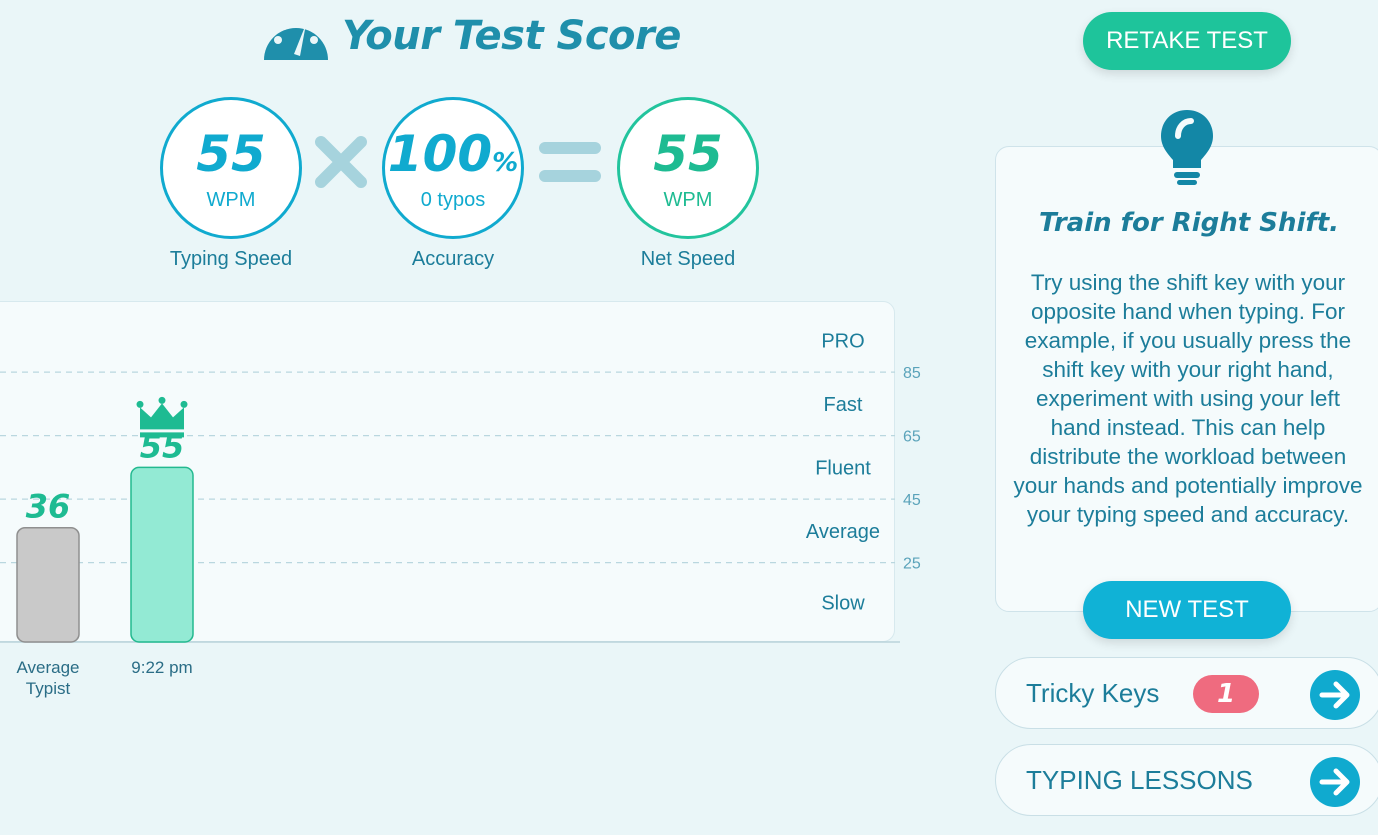 The width and height of the screenshot is (1378, 835). Describe the element at coordinates (48, 507) in the screenshot. I see `bar-value-label: 36` at that location.